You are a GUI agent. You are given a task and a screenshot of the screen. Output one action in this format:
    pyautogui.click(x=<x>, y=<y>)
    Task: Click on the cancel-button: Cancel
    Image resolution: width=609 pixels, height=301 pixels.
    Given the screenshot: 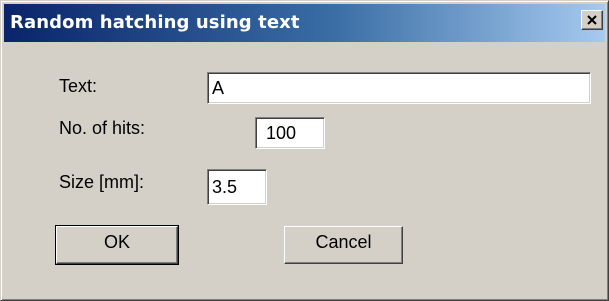 What is the action you would take?
    pyautogui.click(x=343, y=245)
    